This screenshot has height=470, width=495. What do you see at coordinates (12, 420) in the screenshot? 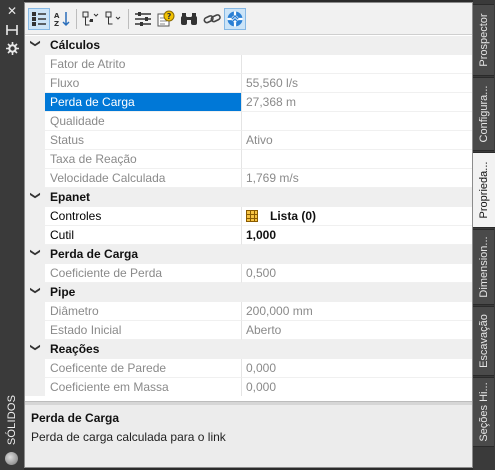
I see `palette-title: SÓLIDOS` at bounding box center [12, 420].